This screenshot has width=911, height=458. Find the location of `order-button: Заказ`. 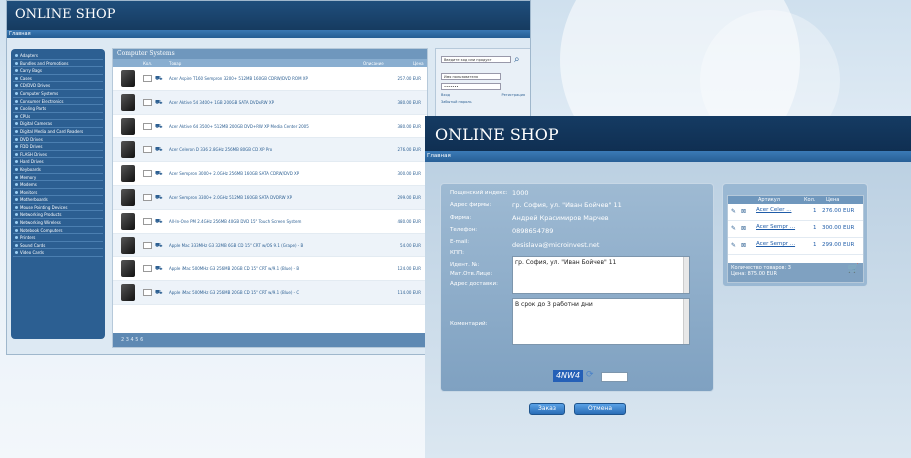

order-button: Заказ is located at coordinates (547, 409).